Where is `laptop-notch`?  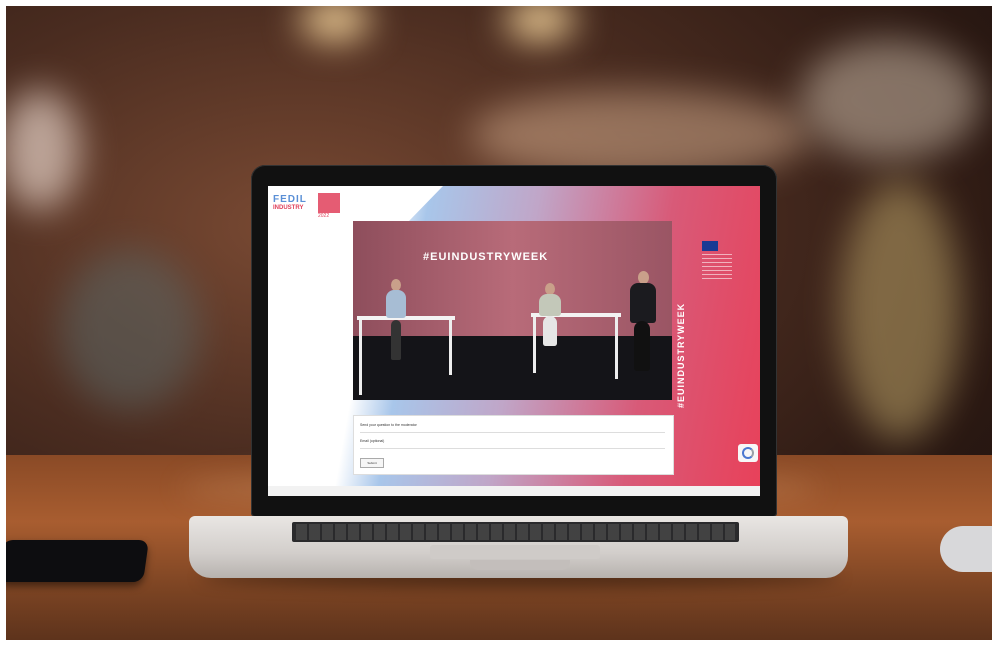 laptop-notch is located at coordinates (520, 565).